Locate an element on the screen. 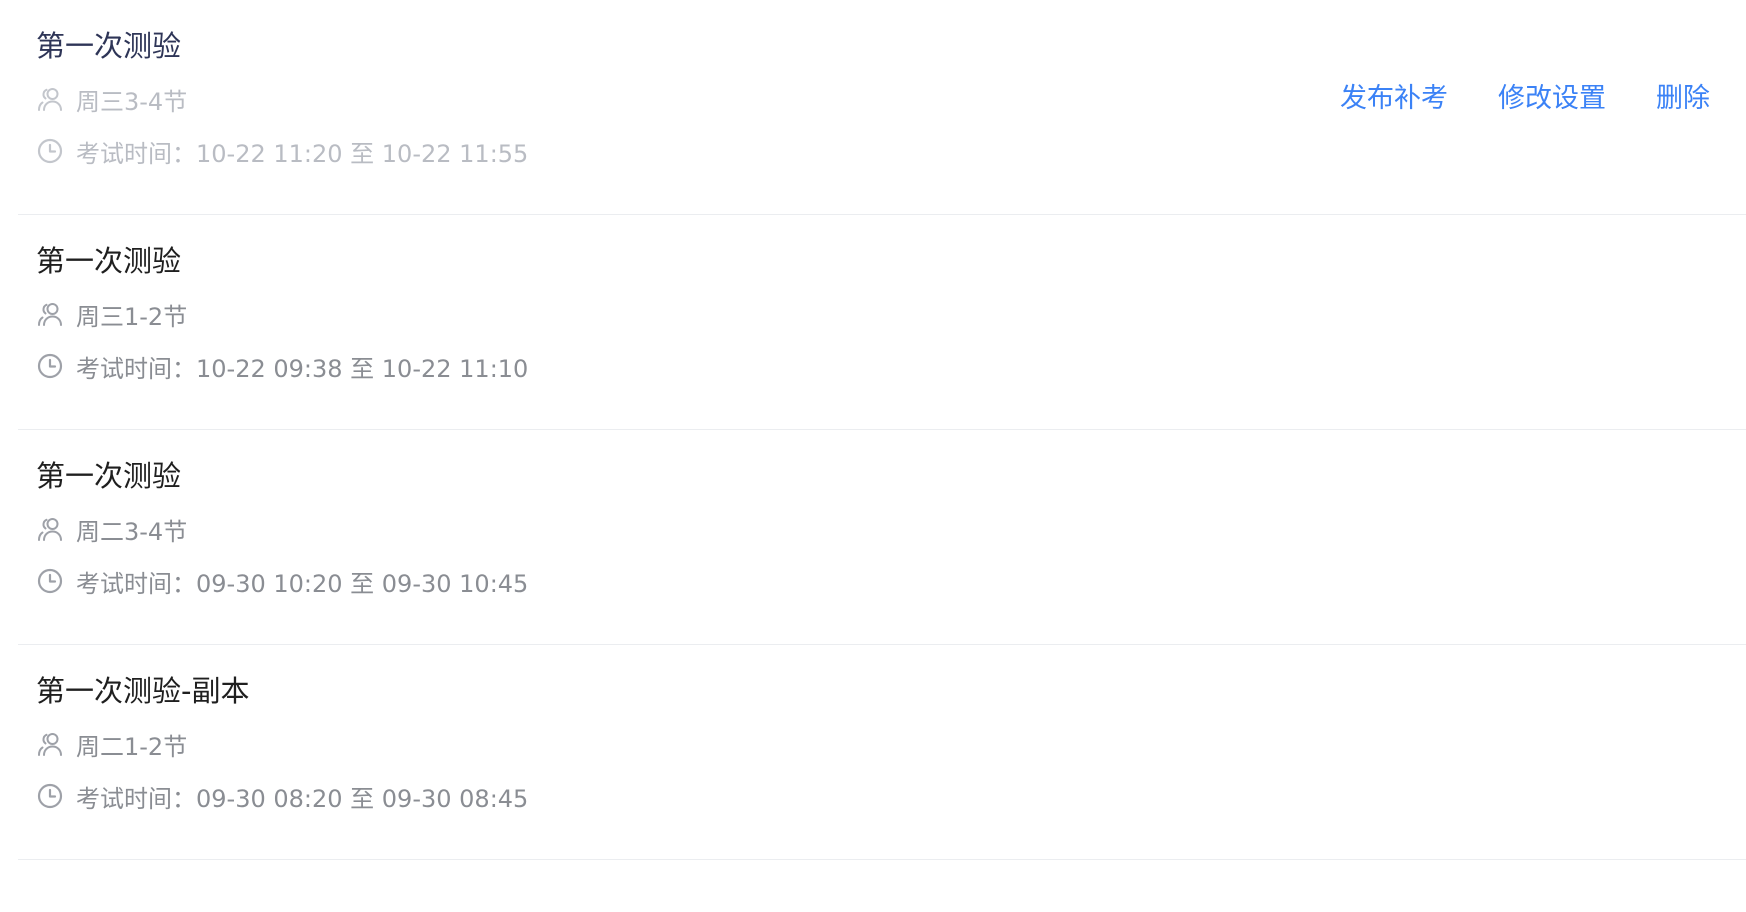 The height and width of the screenshot is (912, 1746). exam-time: 考试时间： 10-22 09:38 至 10-22 11:10 is located at coordinates (282, 367).